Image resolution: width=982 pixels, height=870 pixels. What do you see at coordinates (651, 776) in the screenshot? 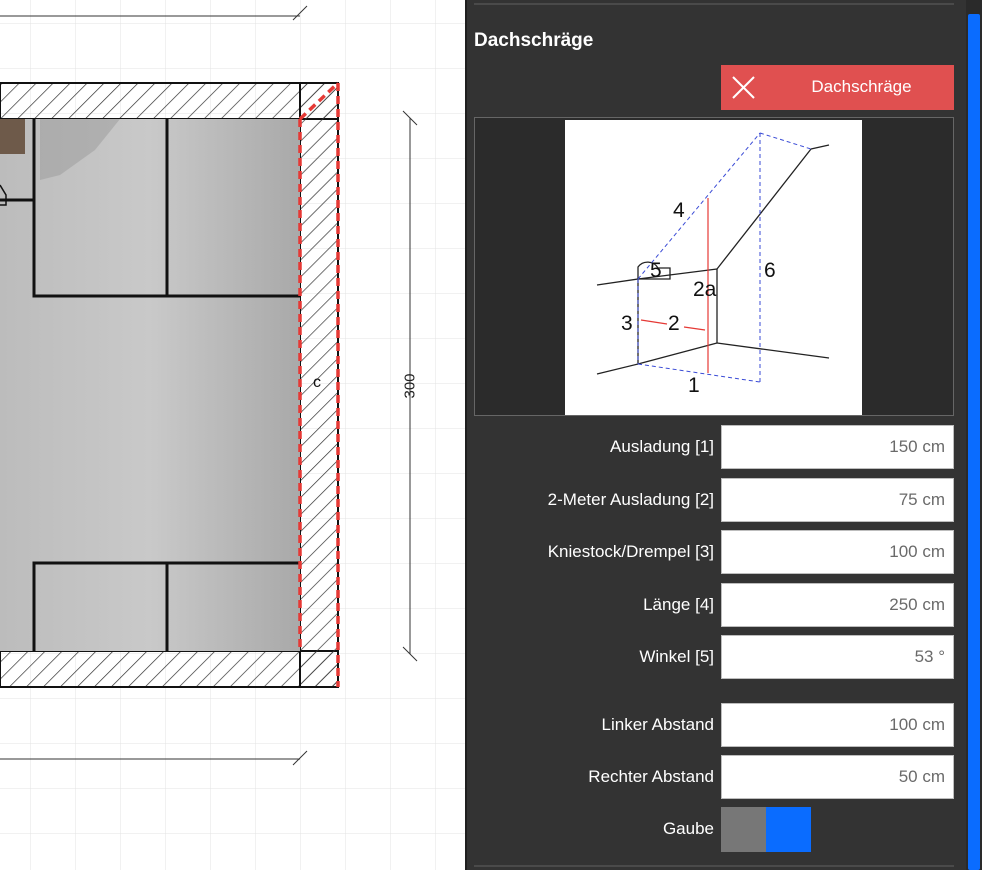
I see `field-label: Rechter Abstand` at bounding box center [651, 776].